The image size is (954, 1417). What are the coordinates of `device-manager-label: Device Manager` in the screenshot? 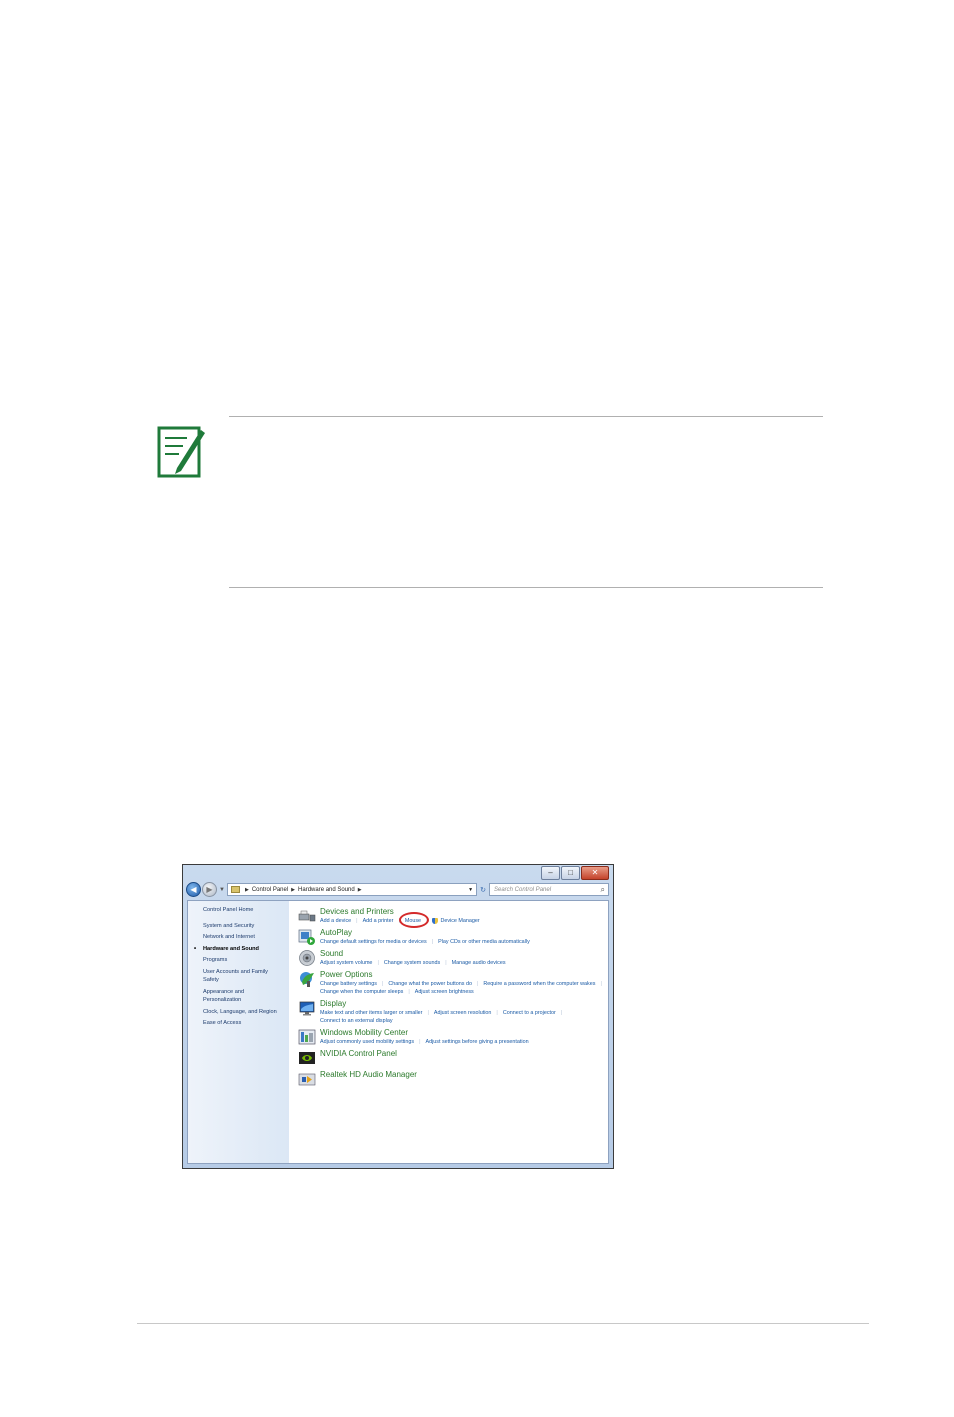 It's located at (460, 921).